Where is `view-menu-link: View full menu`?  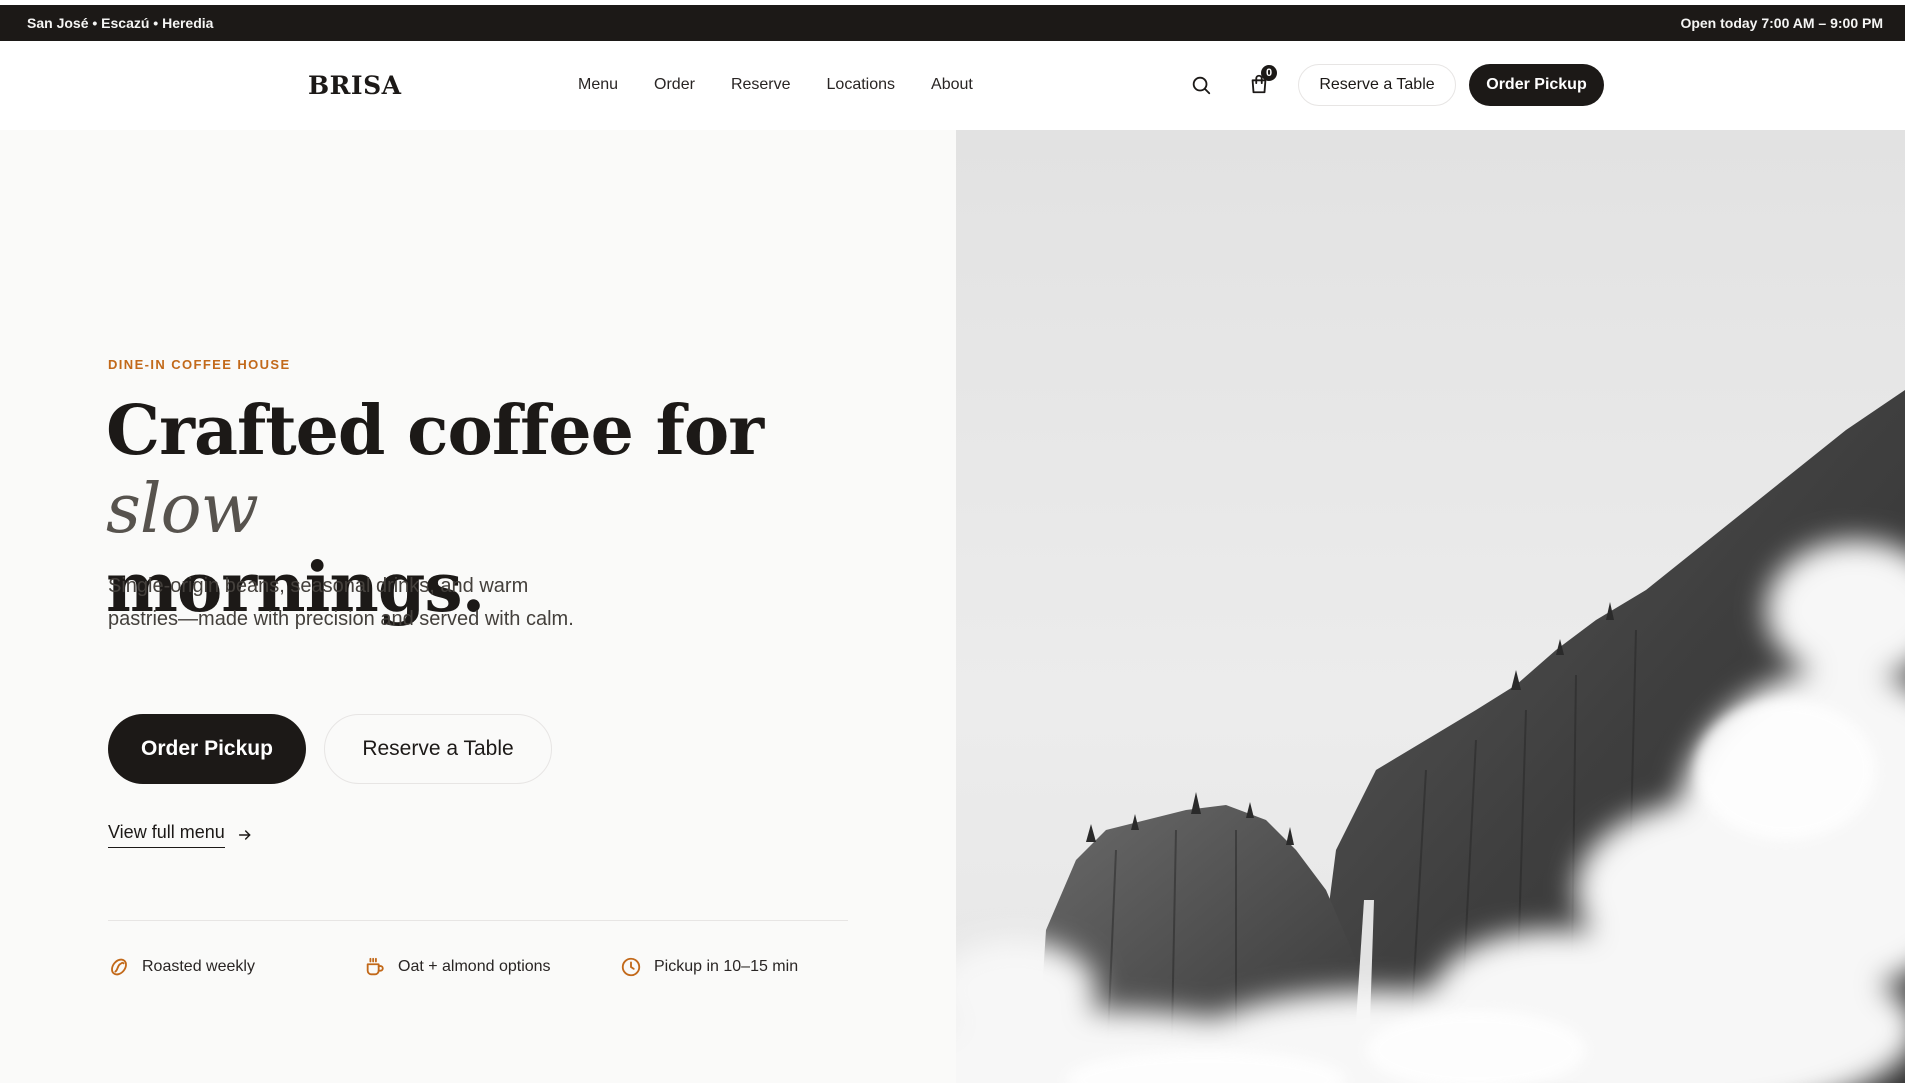
view-menu-link: View full menu is located at coordinates (180, 835).